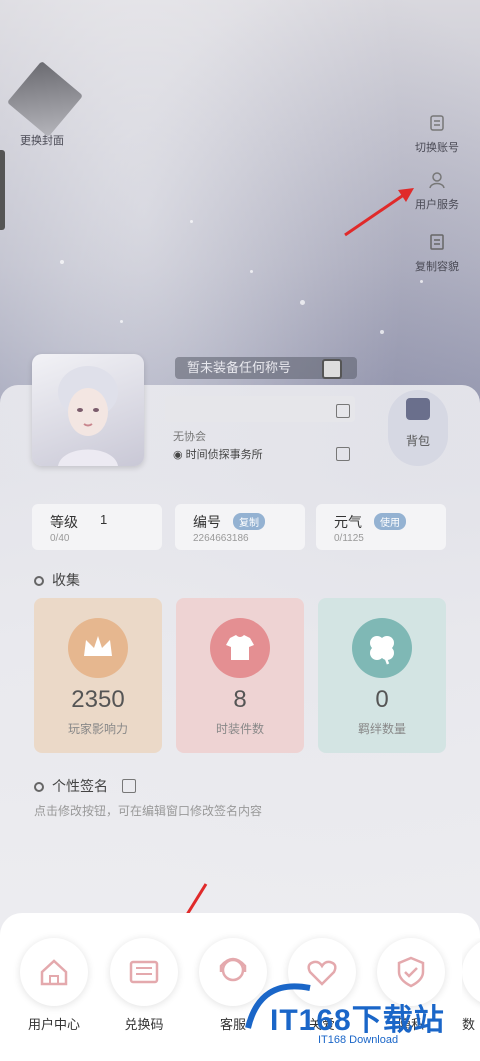 This screenshot has width=480, height=1061. What do you see at coordinates (42, 140) in the screenshot?
I see `change-cover-label: 更换封面` at bounding box center [42, 140].